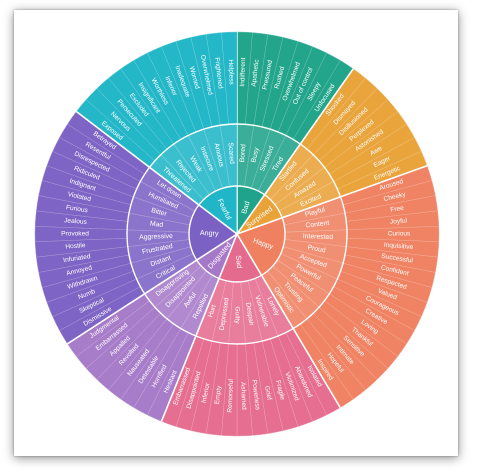 The height and width of the screenshot is (474, 480). What do you see at coordinates (318, 237) in the screenshot?
I see `middle-label-interested: Interested` at bounding box center [318, 237].